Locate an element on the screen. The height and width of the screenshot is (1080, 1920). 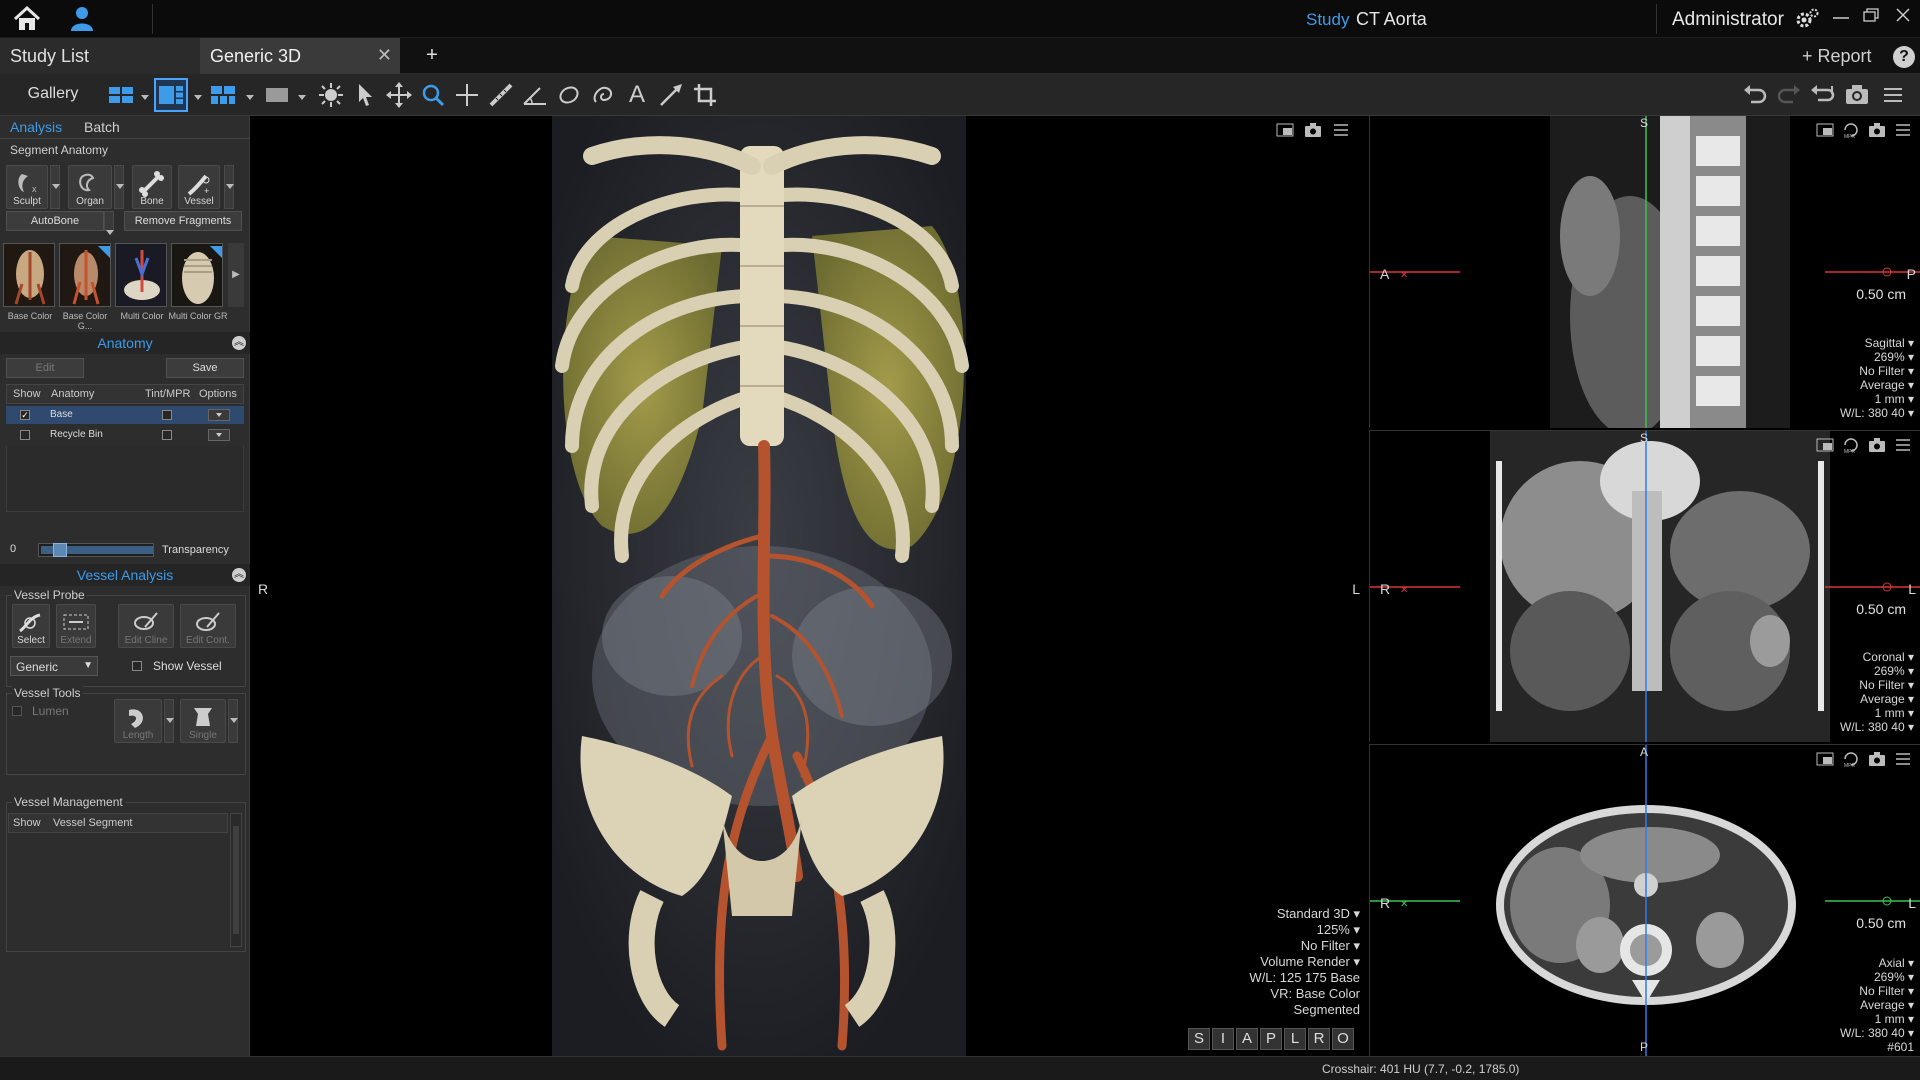
vessel-dropdown is located at coordinates (229, 187).